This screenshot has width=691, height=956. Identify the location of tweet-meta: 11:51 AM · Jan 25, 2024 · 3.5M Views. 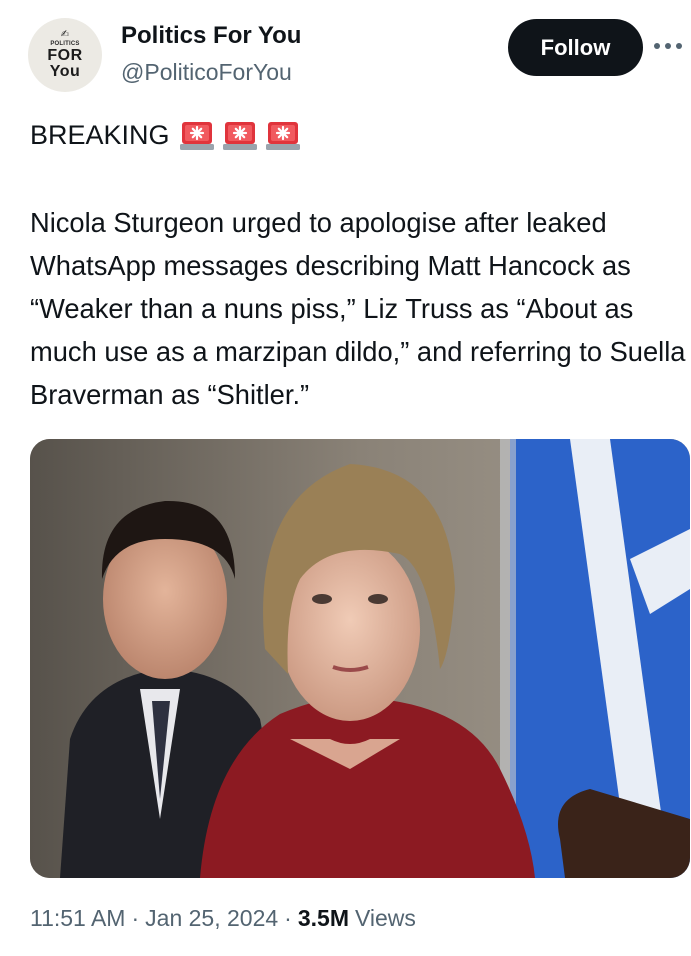
(223, 918).